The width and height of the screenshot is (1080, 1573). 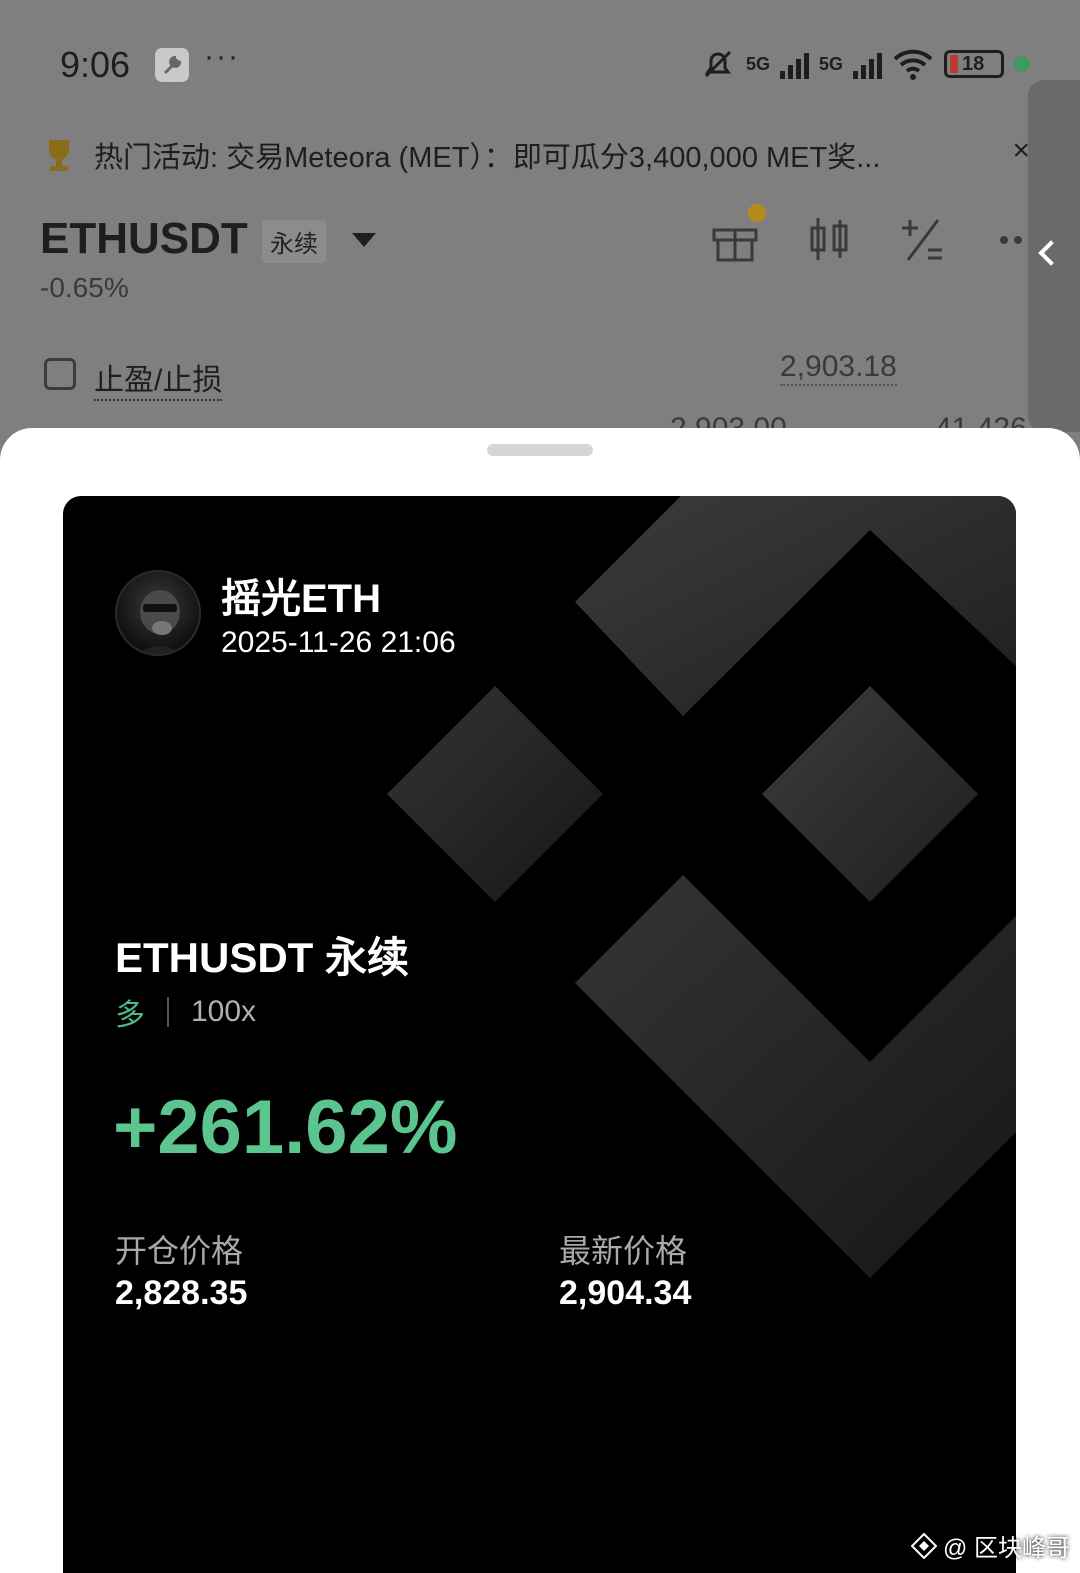 I want to click on status-icons: 5G 5G 18, so click(x=865, y=64).